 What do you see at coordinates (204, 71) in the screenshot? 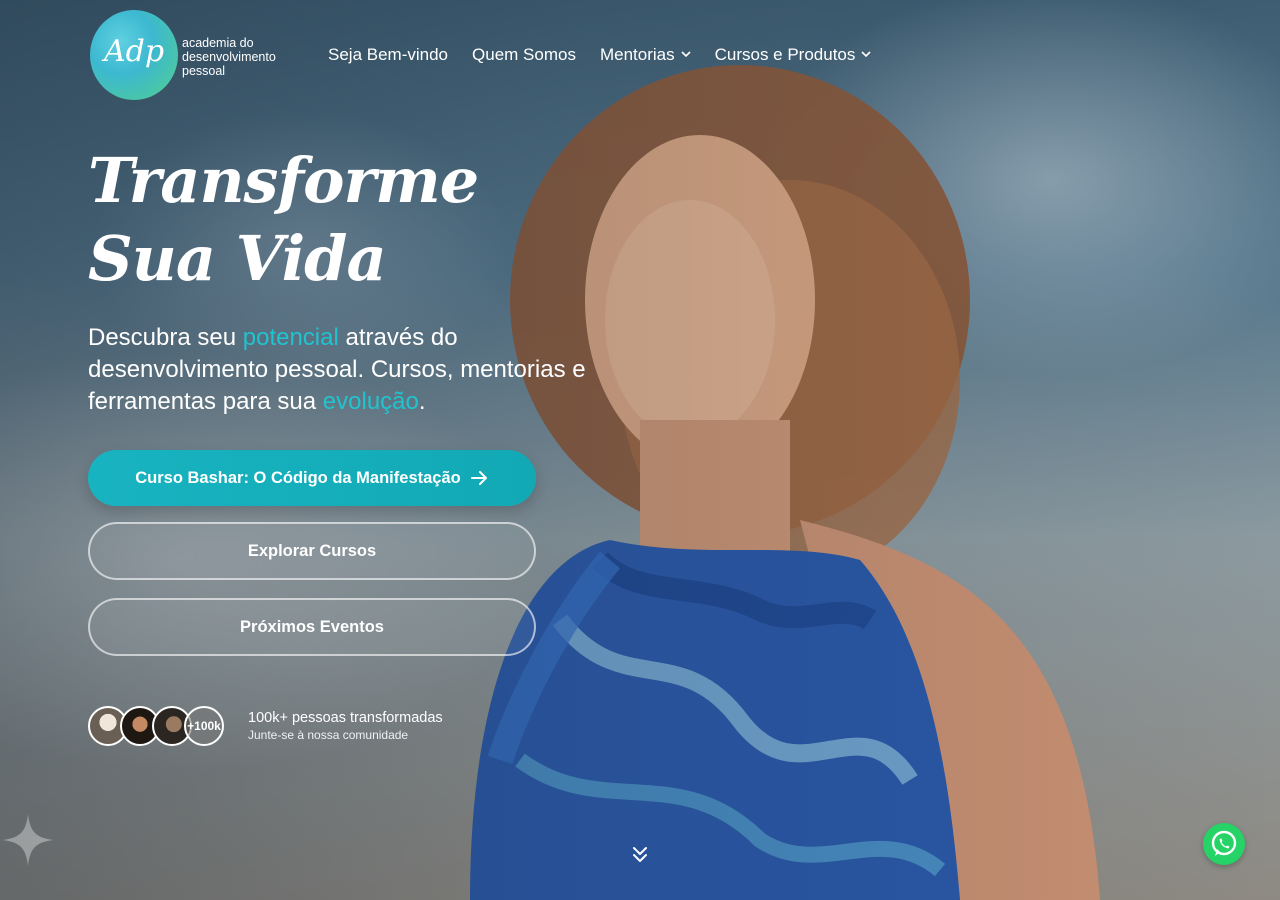
I see `logo-line: pessoal` at bounding box center [204, 71].